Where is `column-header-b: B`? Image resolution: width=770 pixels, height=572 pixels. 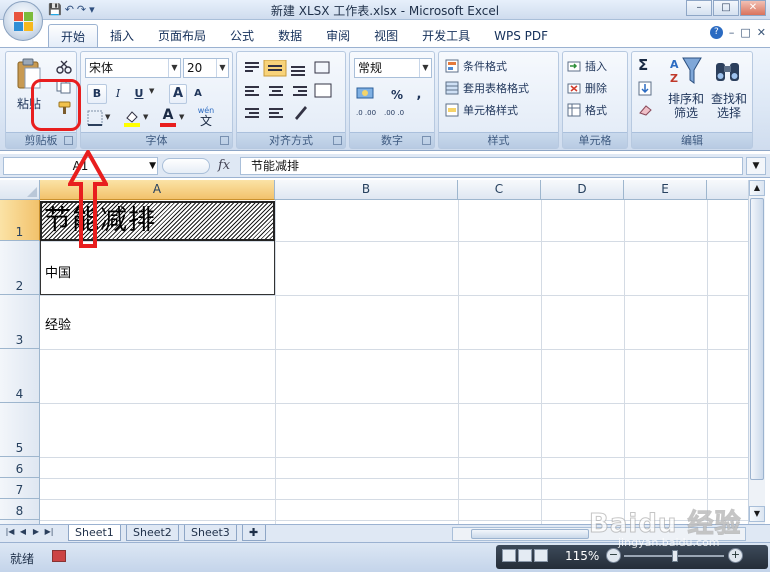
column-header-b: B is located at coordinates (366, 190).